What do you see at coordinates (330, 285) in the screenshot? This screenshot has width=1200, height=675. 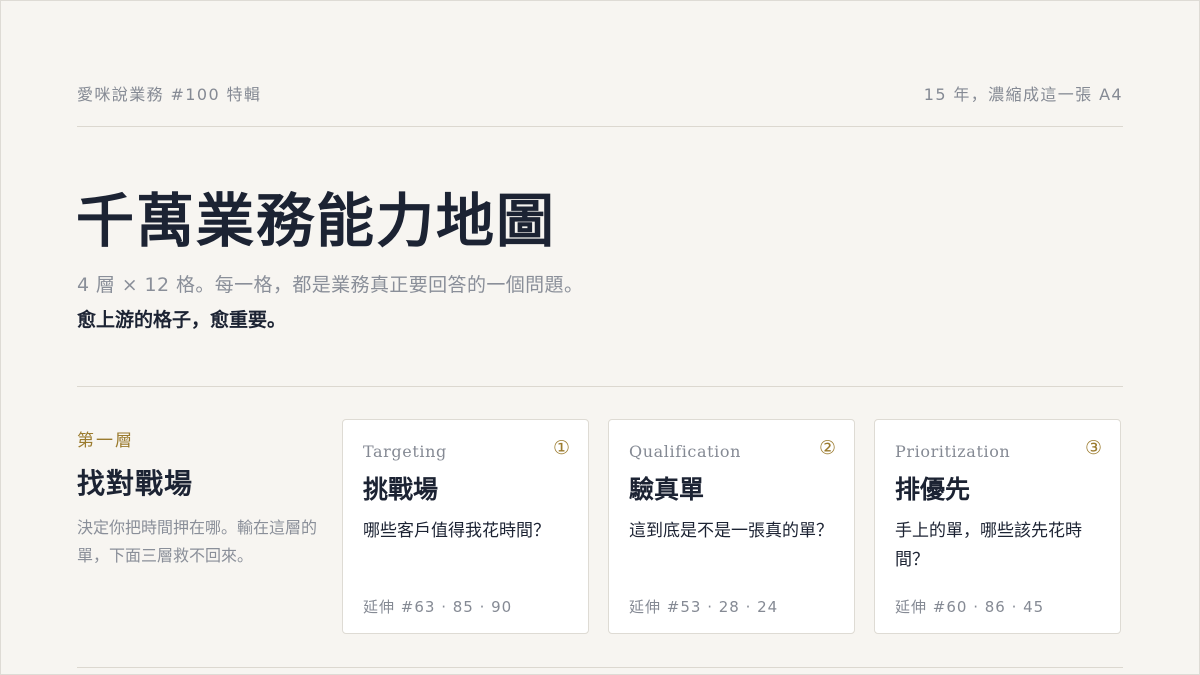 I see `page-subtitle: 4 層 × 12 格。每一格，都是業務真正要回答的一個問題。` at bounding box center [330, 285].